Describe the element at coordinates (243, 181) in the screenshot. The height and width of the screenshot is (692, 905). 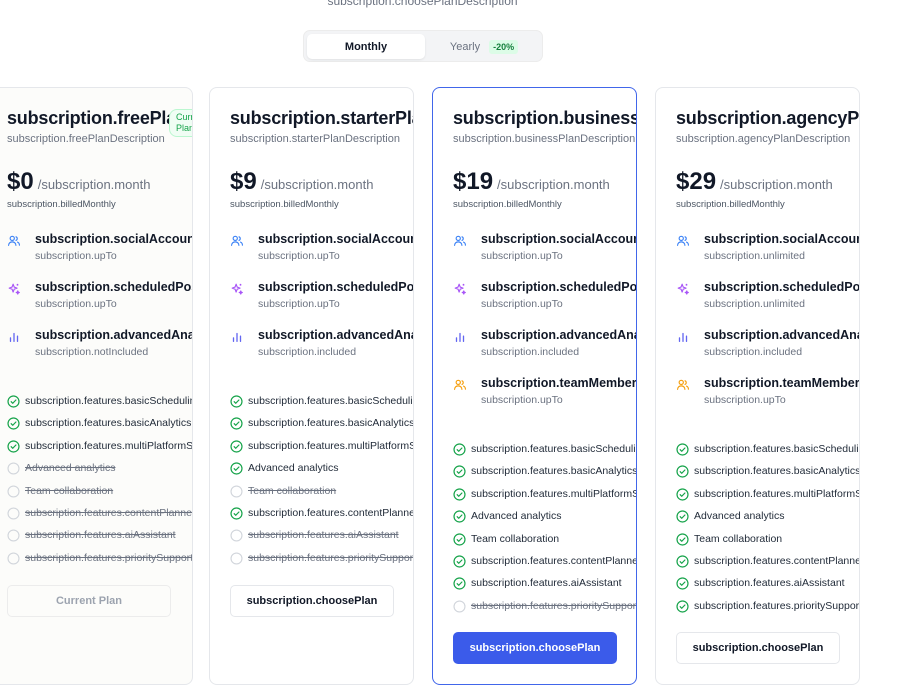
I see `plan-price: $9` at that location.